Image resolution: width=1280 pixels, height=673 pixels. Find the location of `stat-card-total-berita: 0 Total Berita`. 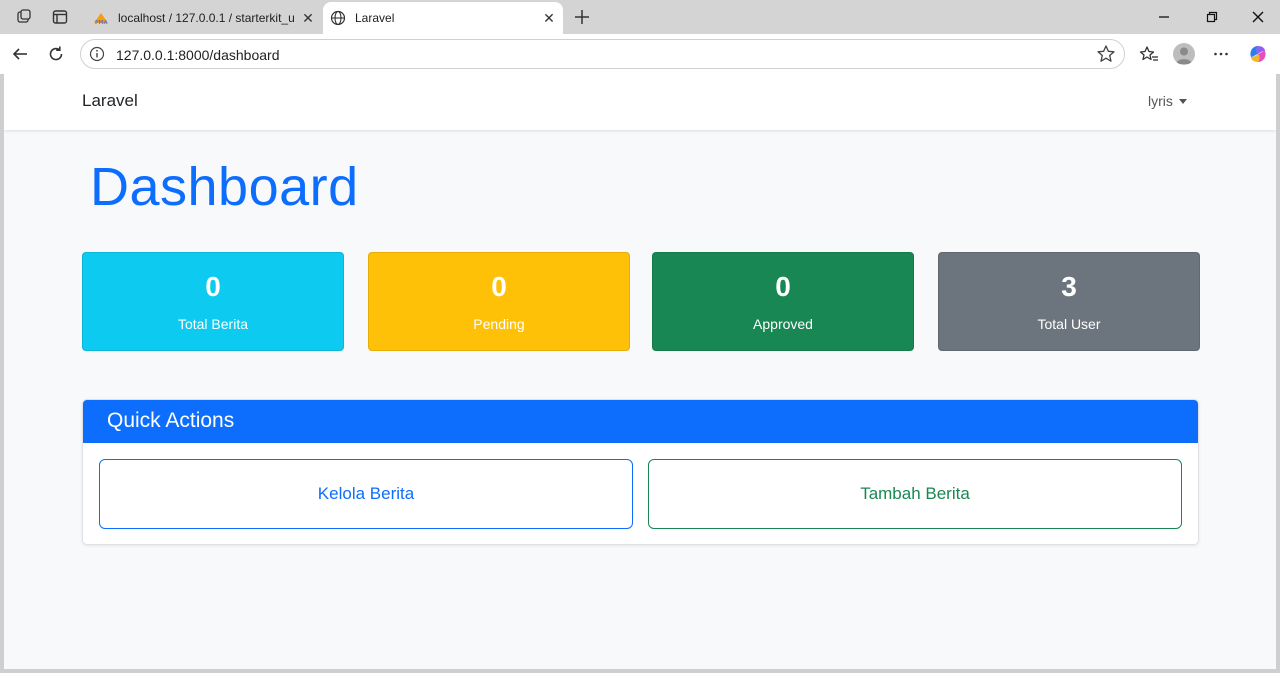

stat-card-total-berita: 0 Total Berita is located at coordinates (213, 301).